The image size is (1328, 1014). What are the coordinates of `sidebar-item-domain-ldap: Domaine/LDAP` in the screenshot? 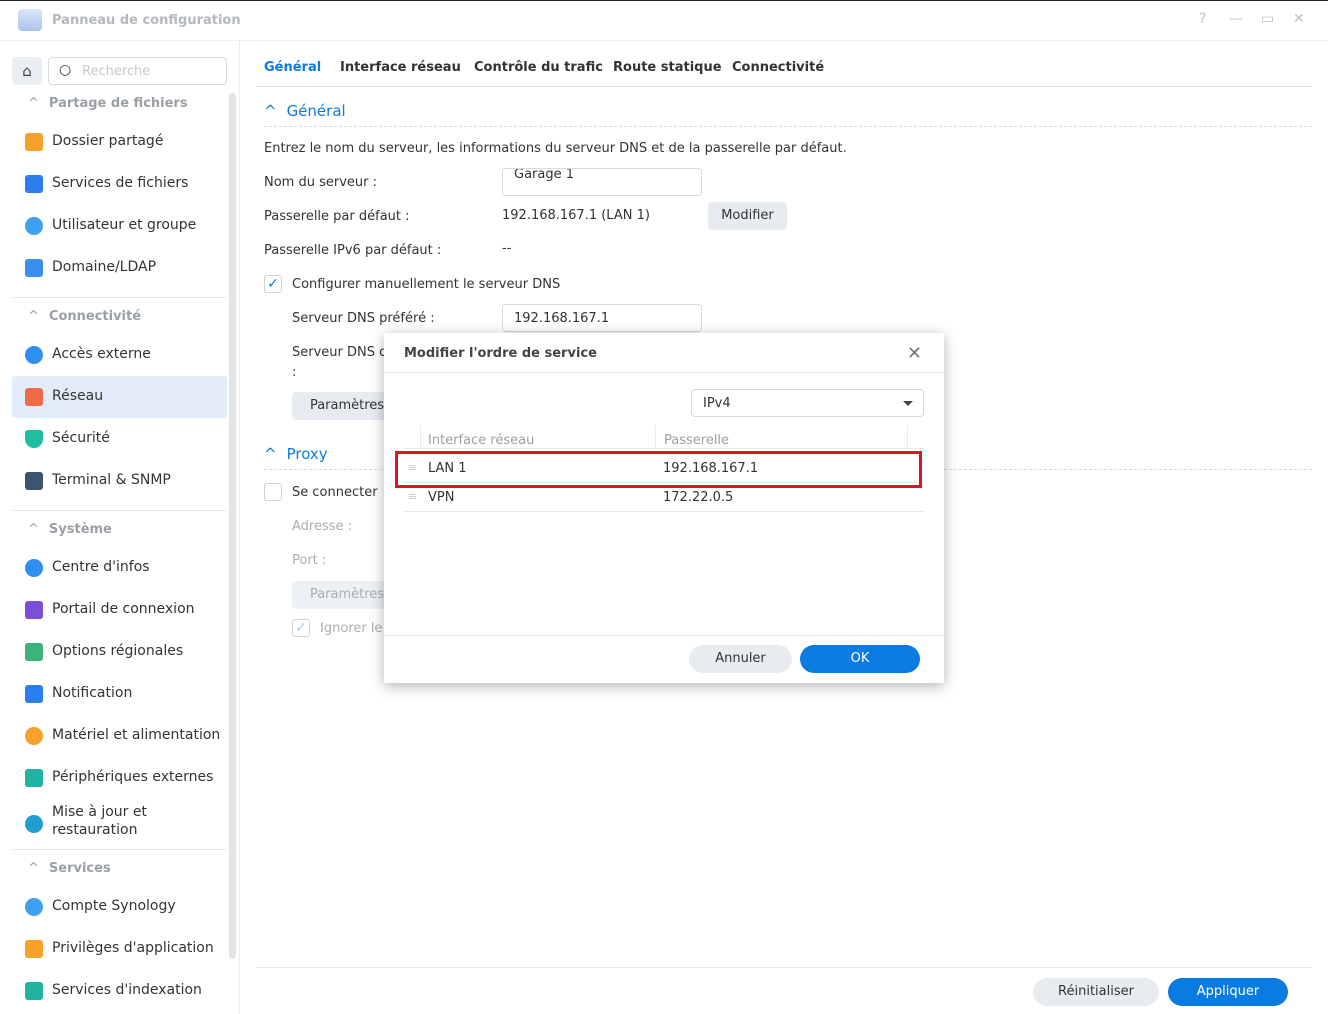 It's located at (119, 268).